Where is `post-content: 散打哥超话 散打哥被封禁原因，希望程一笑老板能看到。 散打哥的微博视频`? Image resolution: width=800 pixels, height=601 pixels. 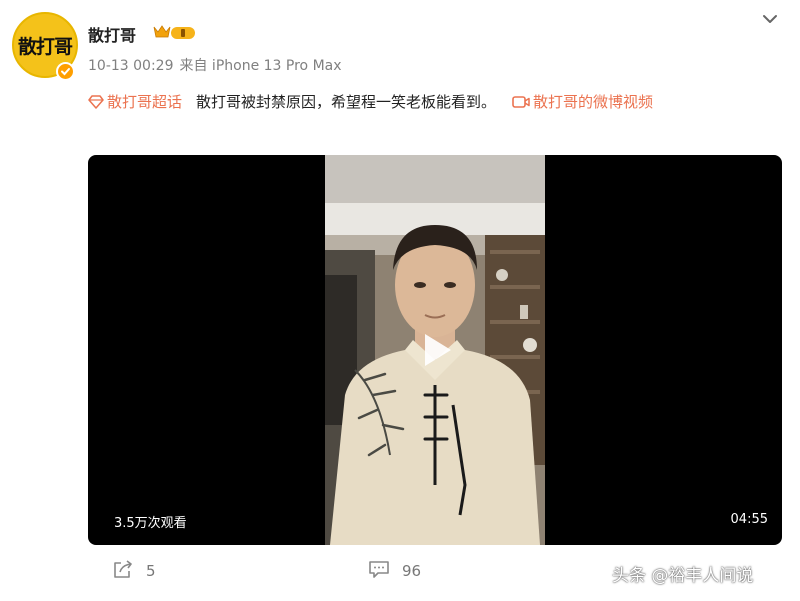 post-content: 散打哥超话 散打哥被封禁原因，希望程一笑老板能看到。 散打哥的微博视频 is located at coordinates (433, 103).